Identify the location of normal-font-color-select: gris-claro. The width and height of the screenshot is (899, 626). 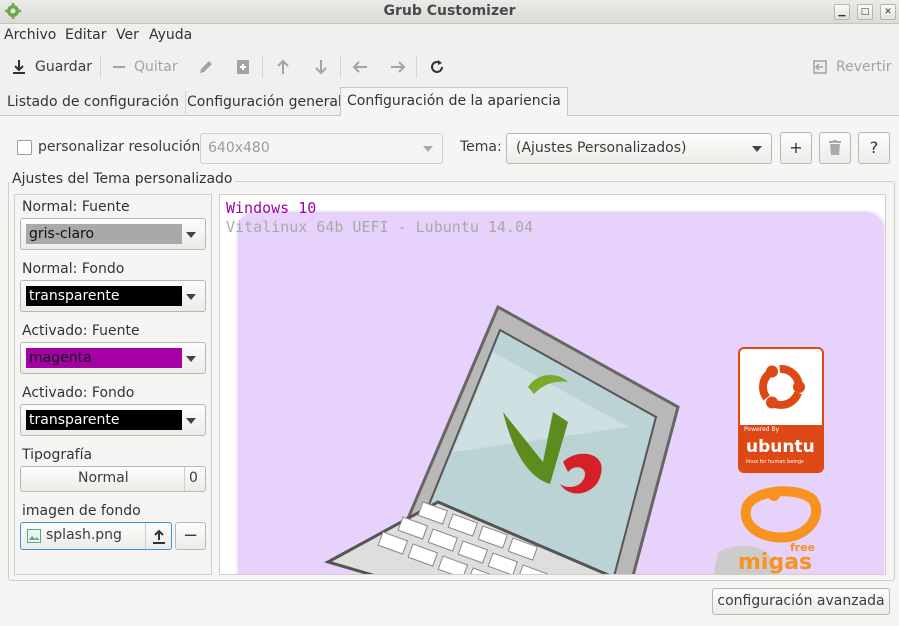
(113, 234).